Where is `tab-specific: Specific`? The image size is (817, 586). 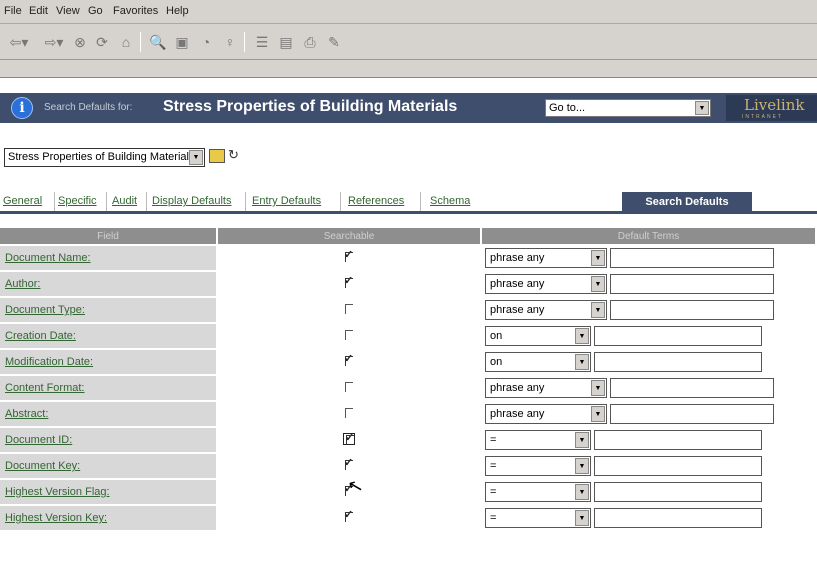 tab-specific: Specific is located at coordinates (77, 201).